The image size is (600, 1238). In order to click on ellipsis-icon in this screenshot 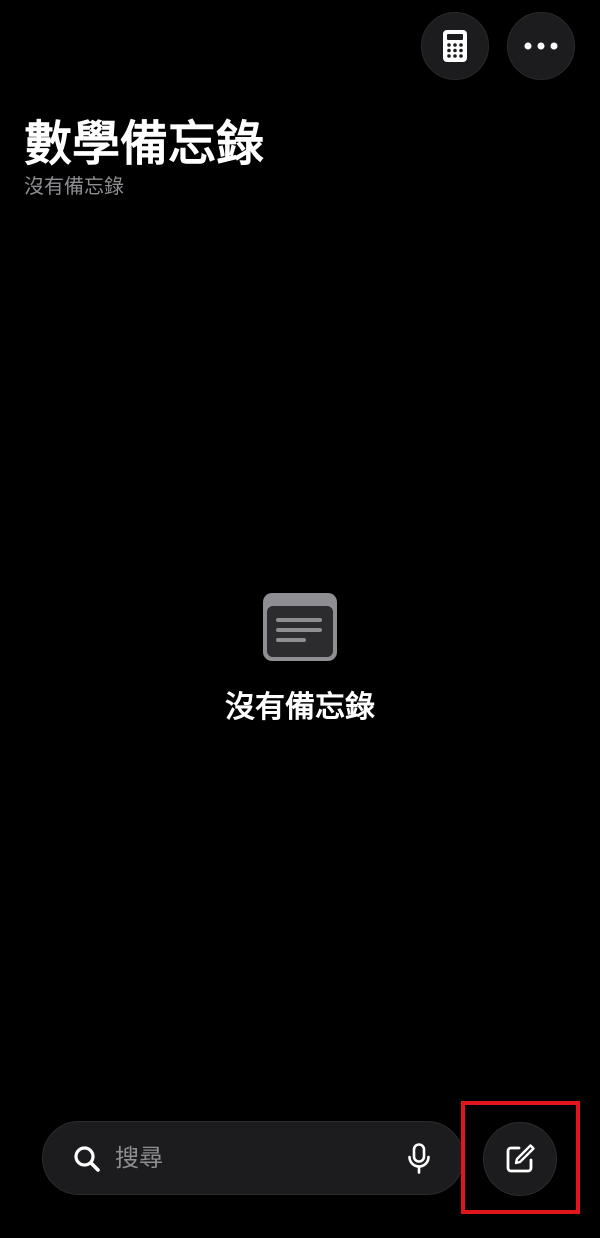, I will do `click(541, 46)`.